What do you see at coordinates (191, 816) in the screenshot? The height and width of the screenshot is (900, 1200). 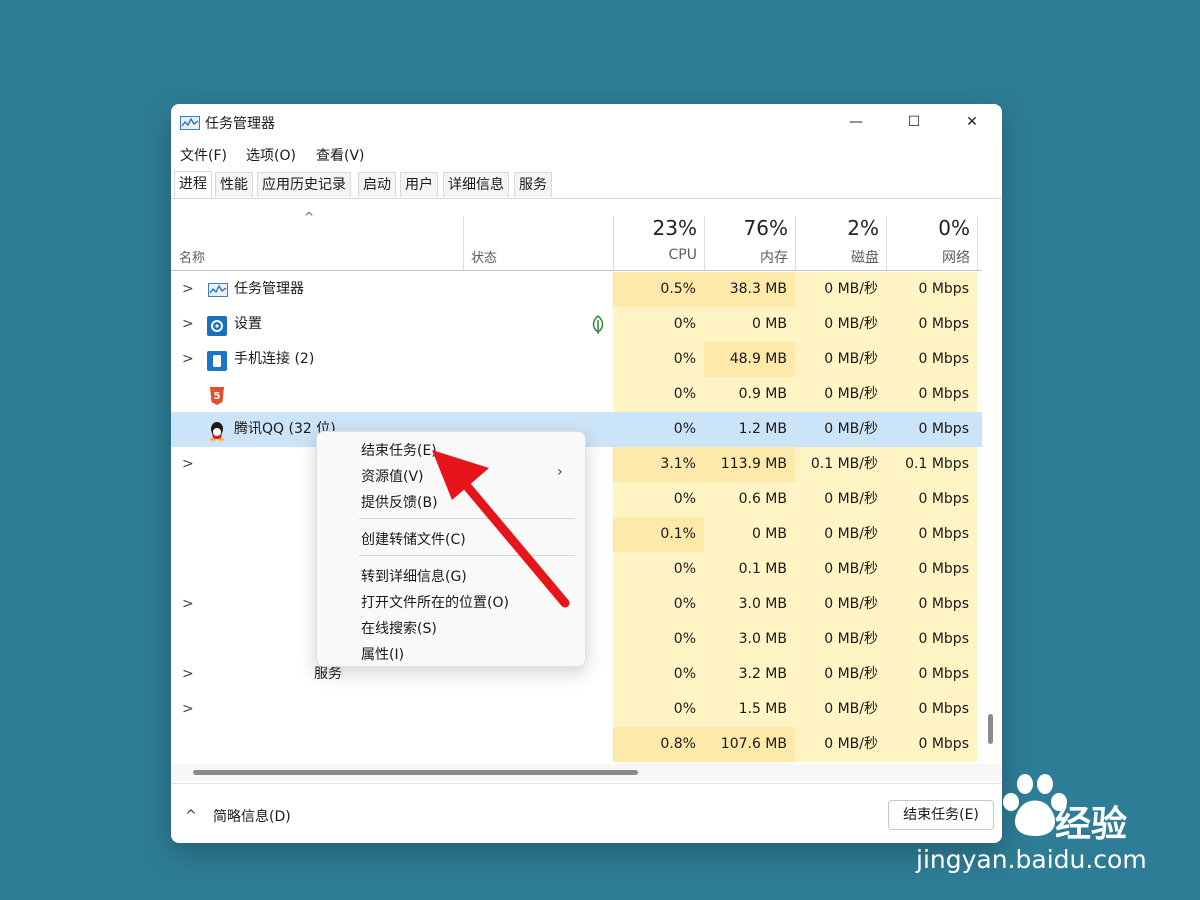 I see `chevron-up-icon: ^` at bounding box center [191, 816].